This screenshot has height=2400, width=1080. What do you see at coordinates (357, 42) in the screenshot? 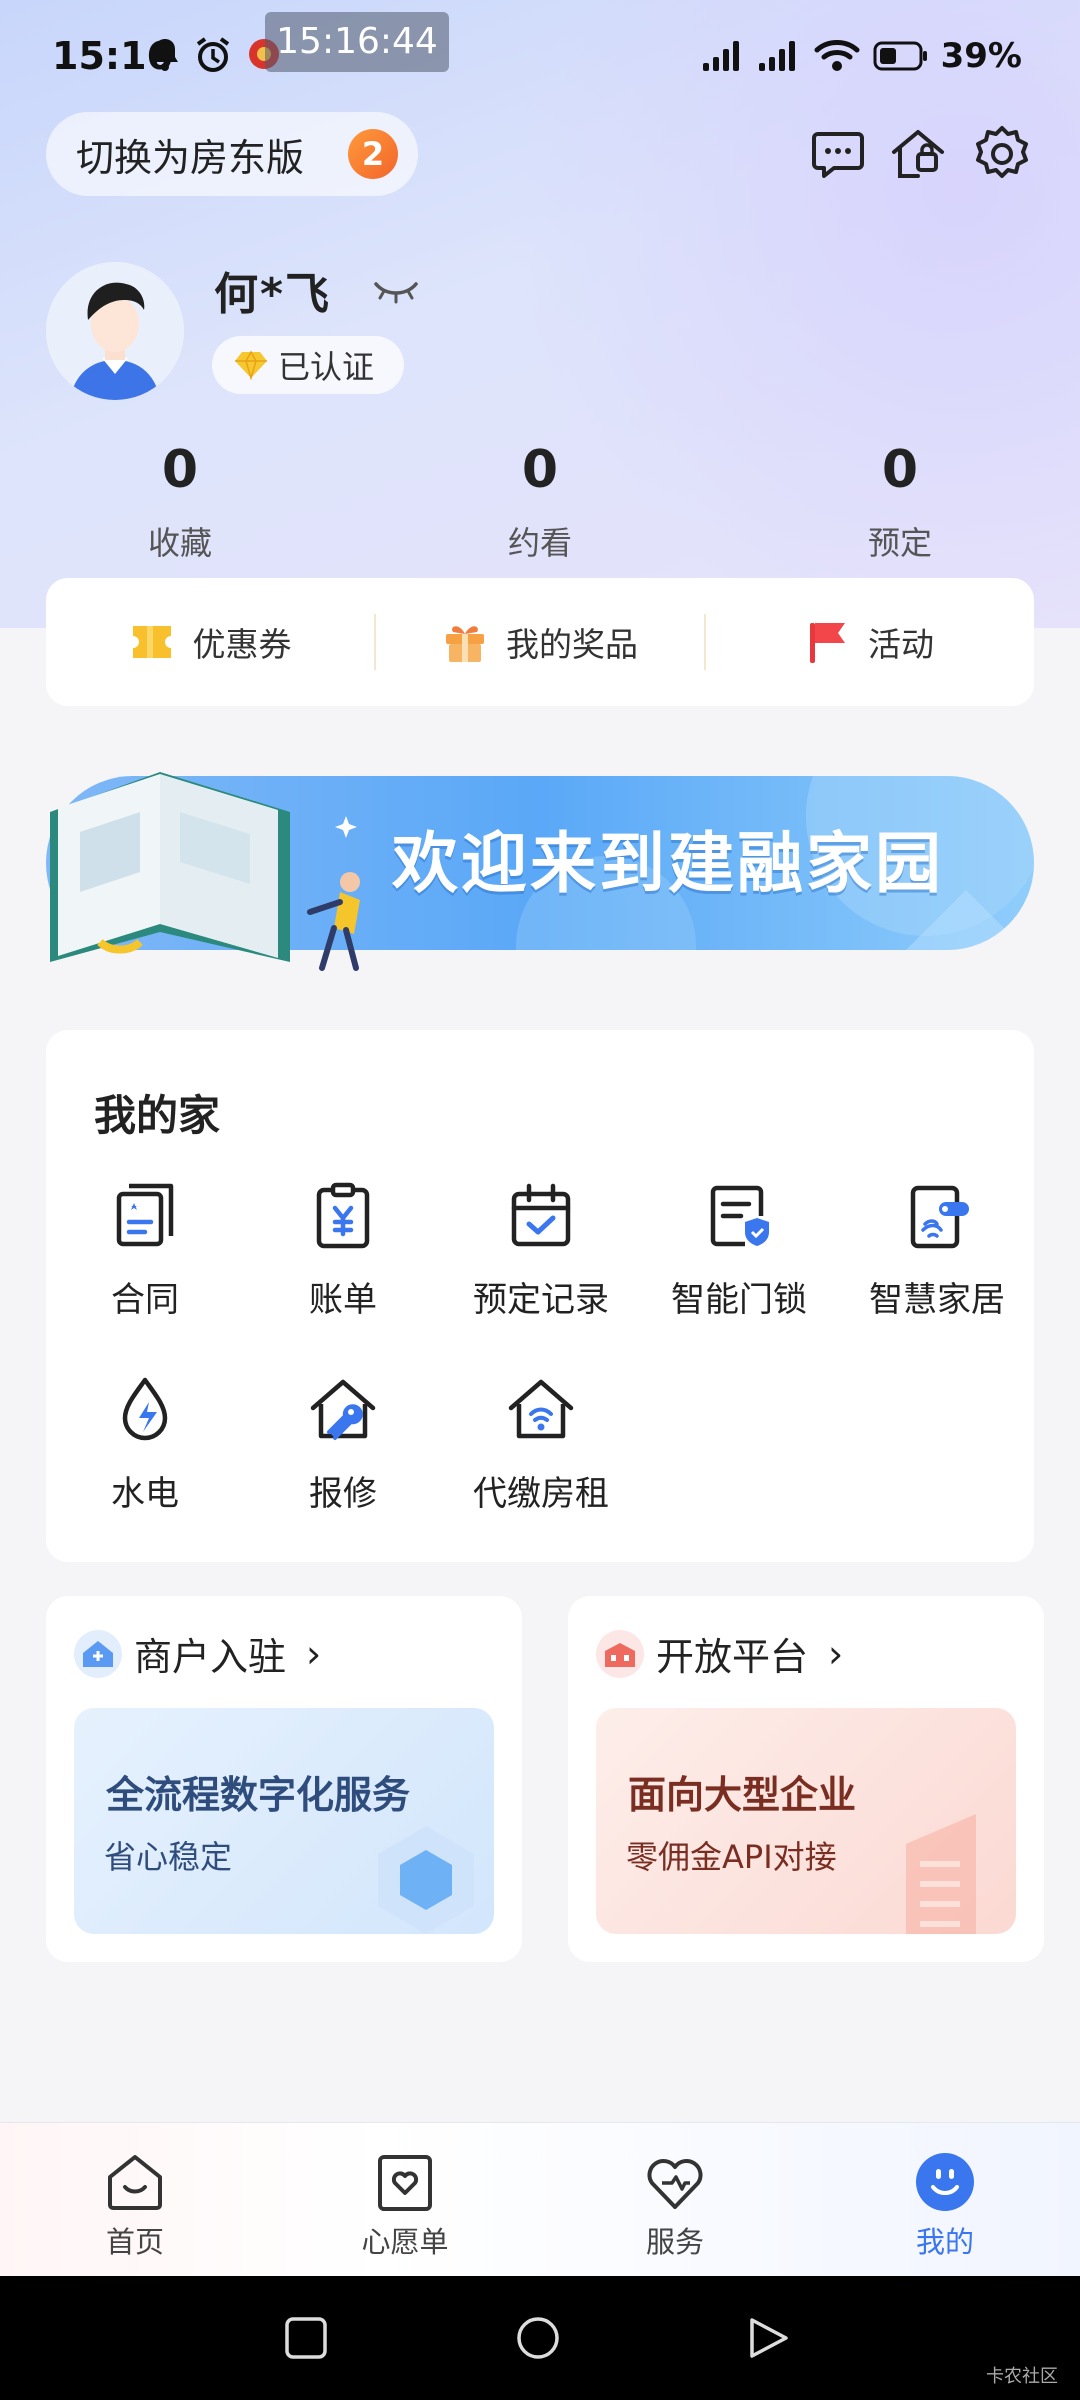
I see `screen-recording-time: 15:16:44` at bounding box center [357, 42].